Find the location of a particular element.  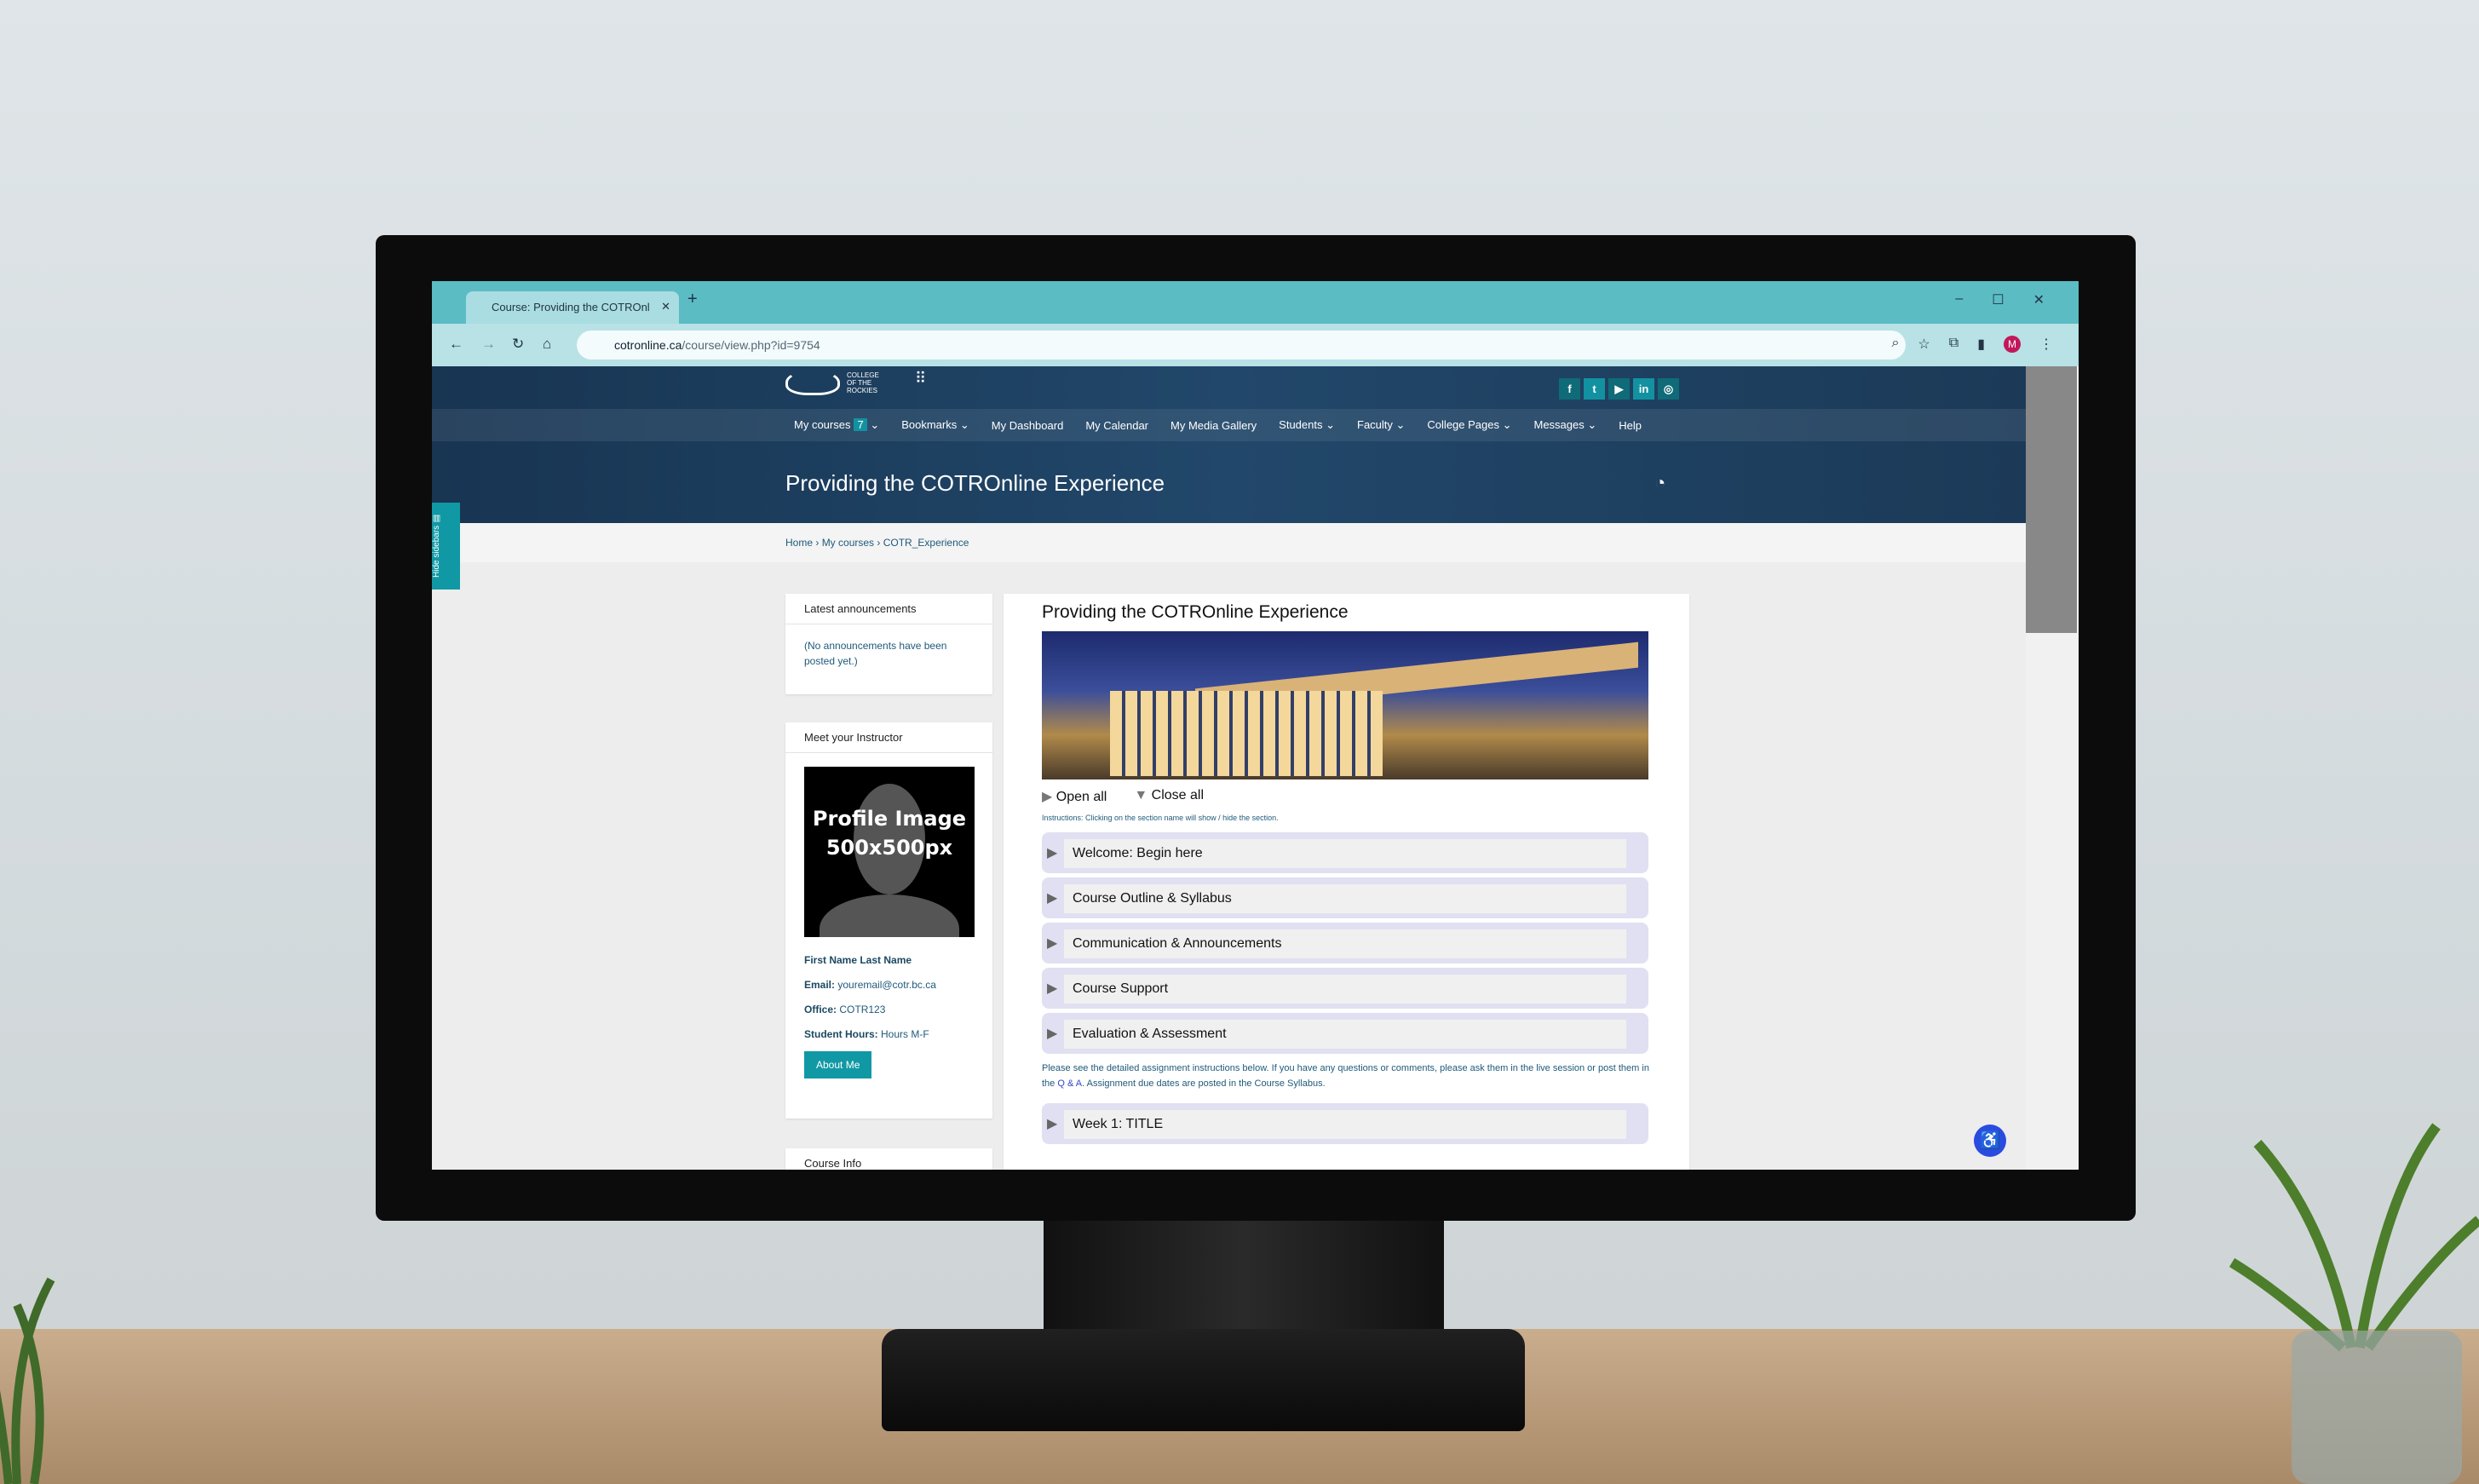

side-panel-icon: ▮ is located at coordinates (1981, 344).